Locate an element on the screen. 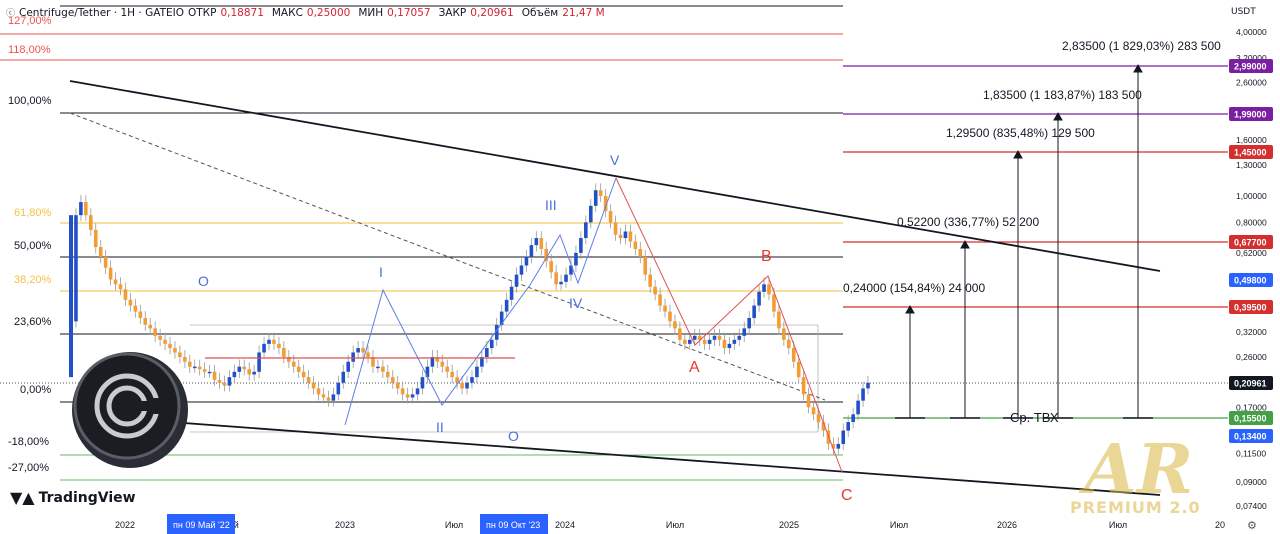 The image size is (1280, 534). centrifuge-logo is located at coordinates (130, 410).